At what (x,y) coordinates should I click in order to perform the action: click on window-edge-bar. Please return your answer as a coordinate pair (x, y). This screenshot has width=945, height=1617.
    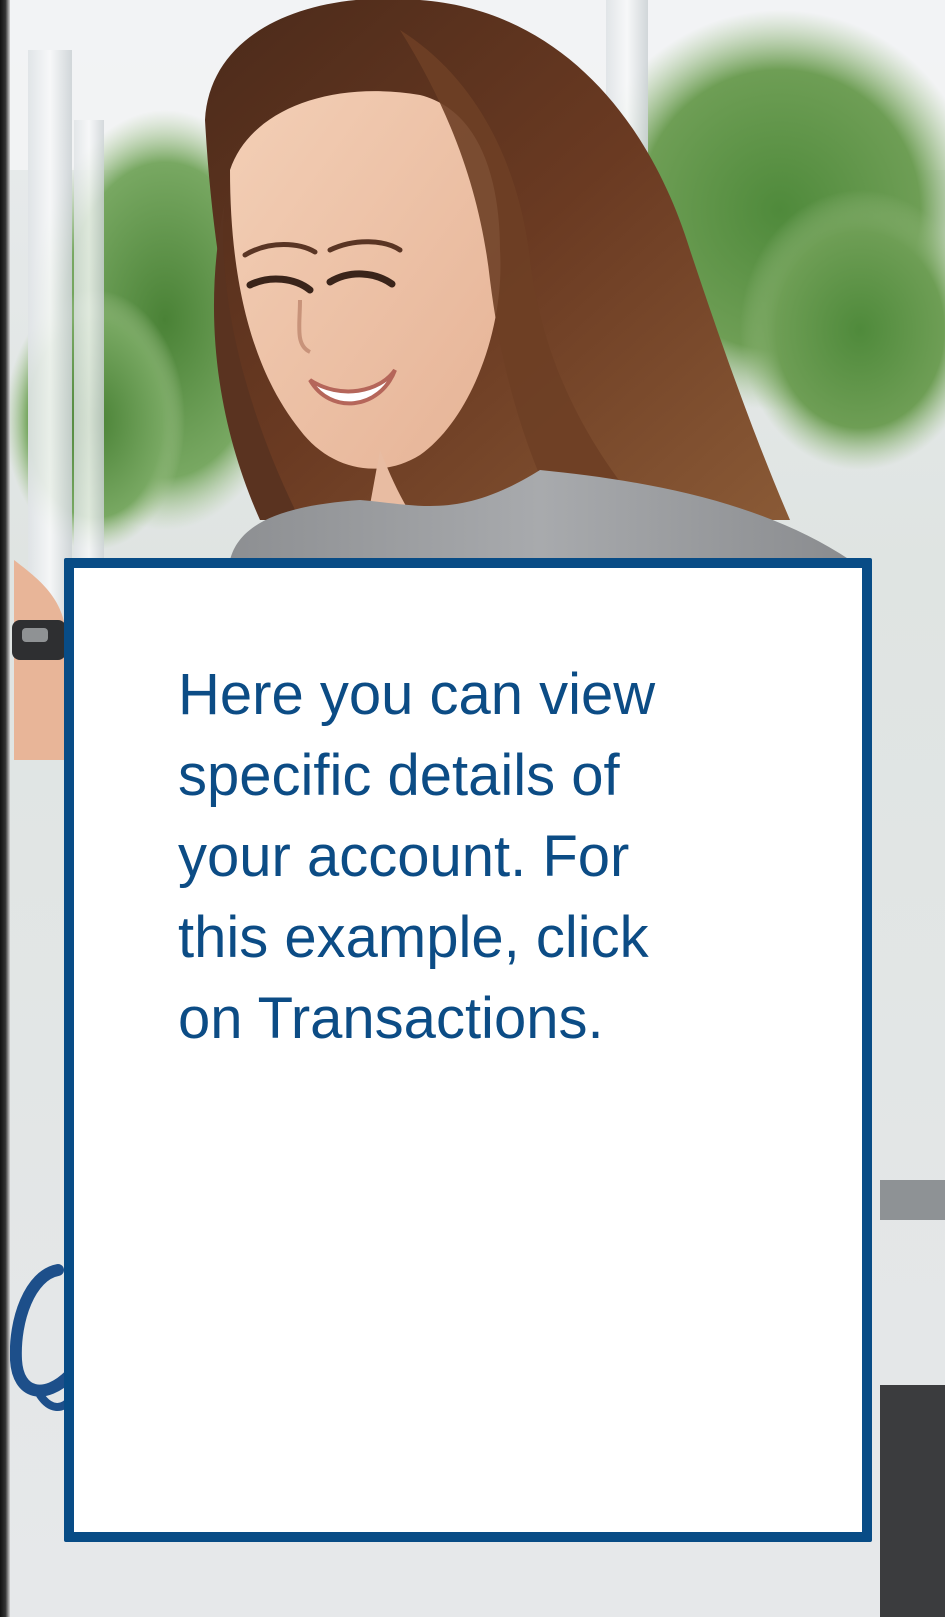
    Looking at the image, I should click on (5, 808).